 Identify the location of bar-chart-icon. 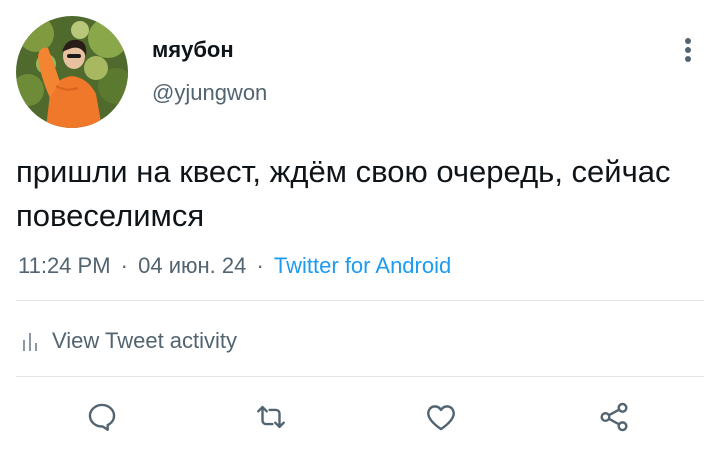
(30, 342).